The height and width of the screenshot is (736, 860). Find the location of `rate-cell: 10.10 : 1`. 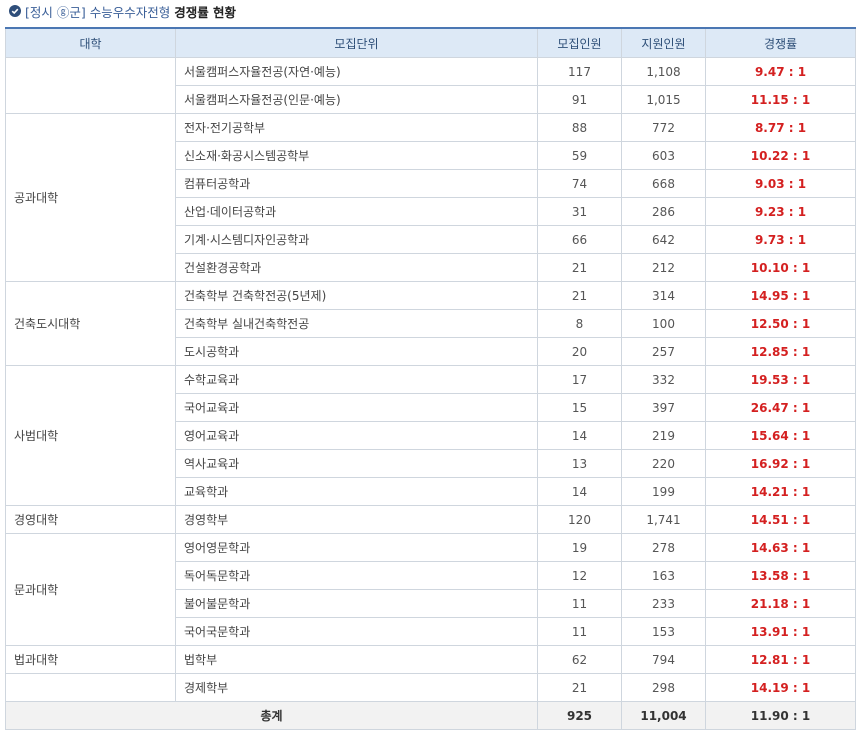

rate-cell: 10.10 : 1 is located at coordinates (780, 267).